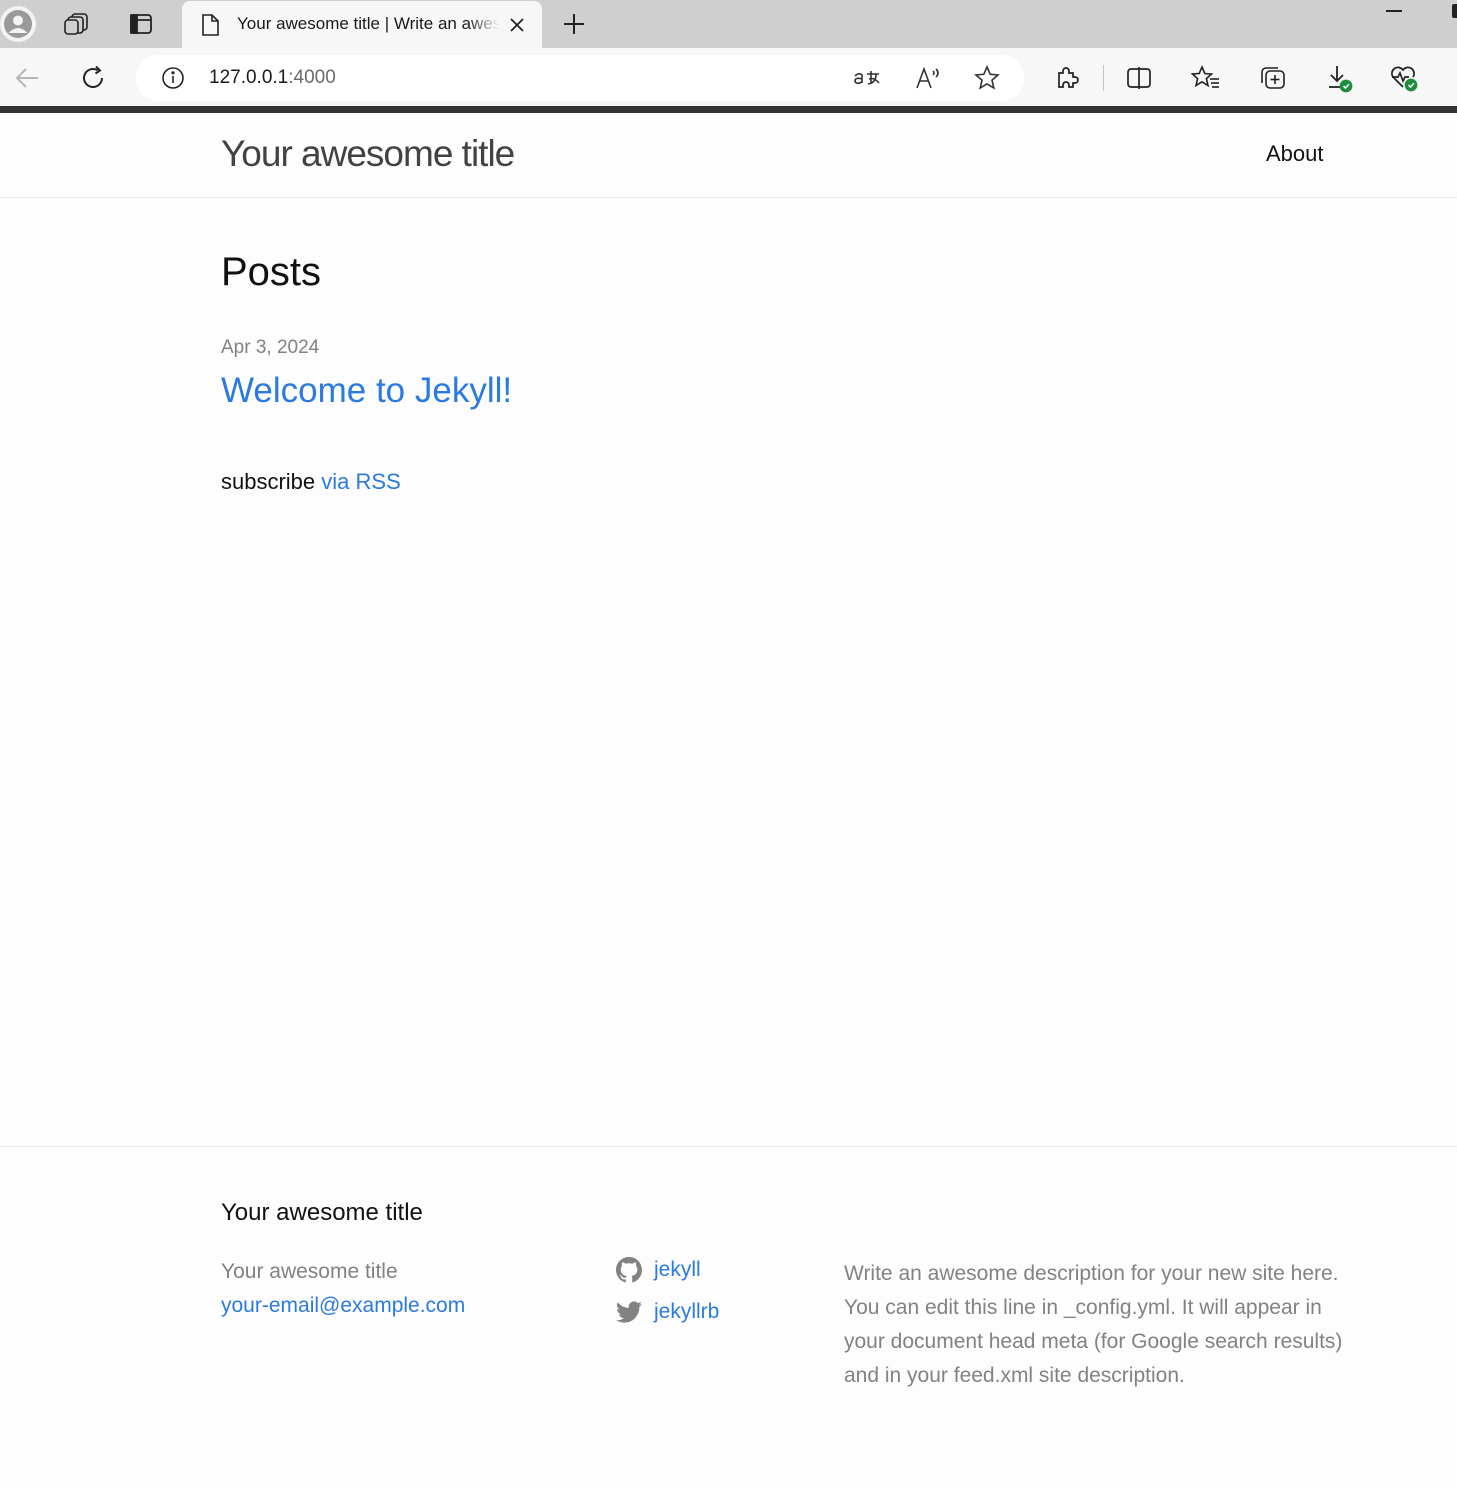 This screenshot has width=1457, height=1489. Describe the element at coordinates (517, 25) in the screenshot. I see `close-icon` at that location.